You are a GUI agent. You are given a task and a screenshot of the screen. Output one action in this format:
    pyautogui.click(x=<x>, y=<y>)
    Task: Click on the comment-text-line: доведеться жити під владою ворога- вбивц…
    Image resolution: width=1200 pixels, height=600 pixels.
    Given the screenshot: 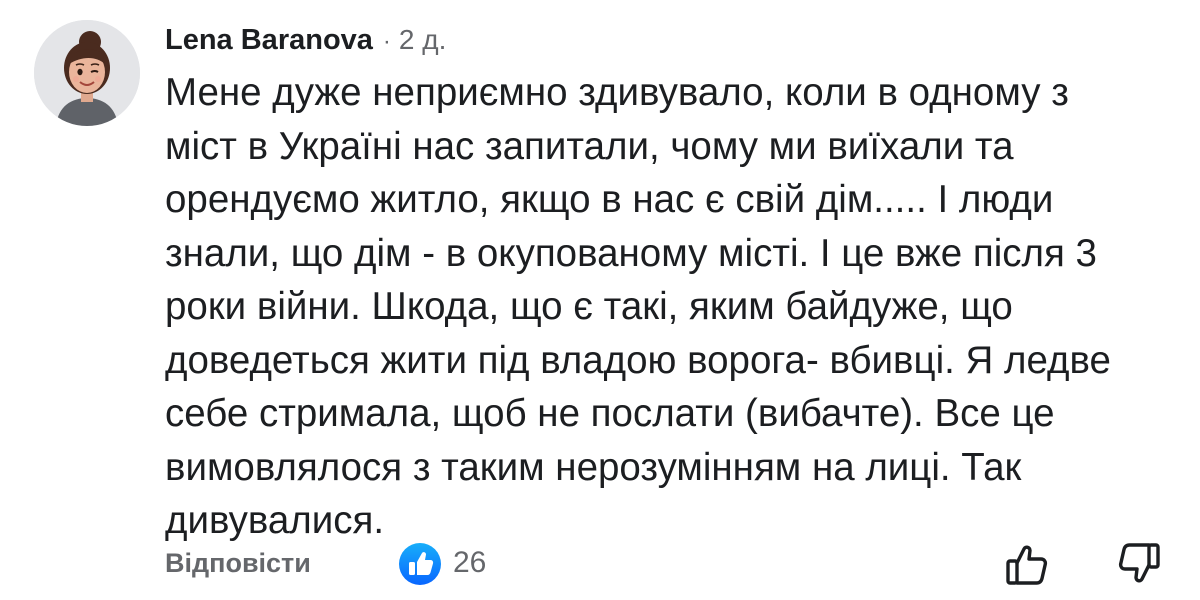 What is the action you would take?
    pyautogui.click(x=638, y=360)
    